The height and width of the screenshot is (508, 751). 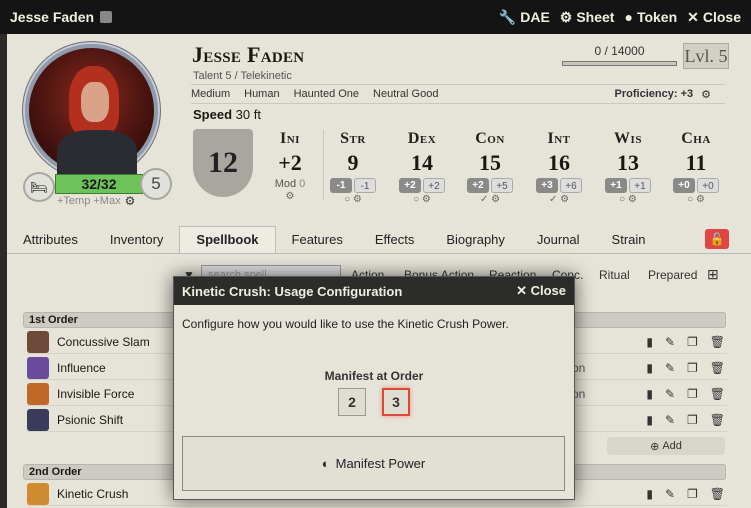 What do you see at coordinates (507, 16) in the screenshot?
I see `wrench-icon: 🔧` at bounding box center [507, 16].